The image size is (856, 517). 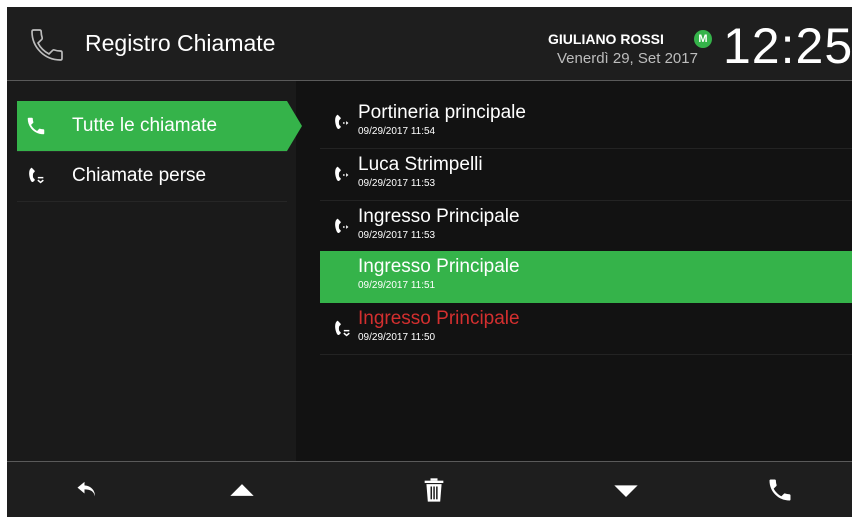 I want to click on current-date: Venerdì 29, Set 2017, so click(x=627, y=58).